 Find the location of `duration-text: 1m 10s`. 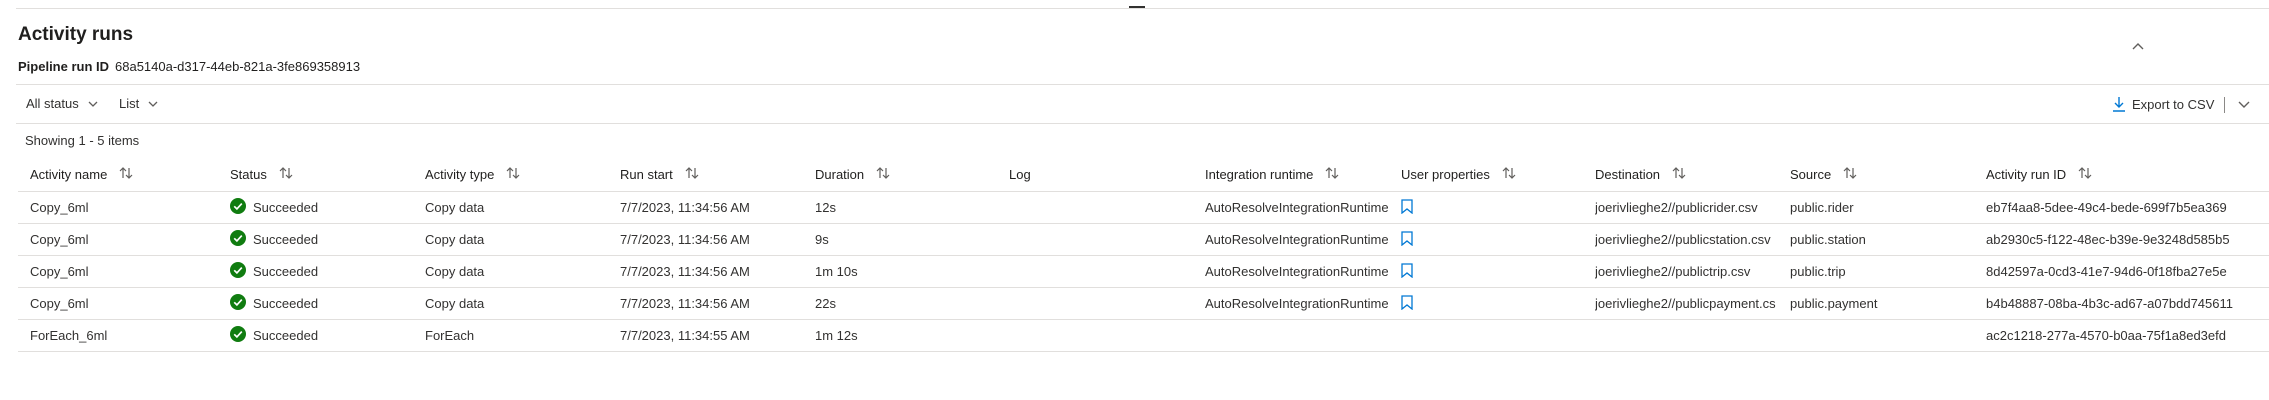

duration-text: 1m 10s is located at coordinates (836, 271).